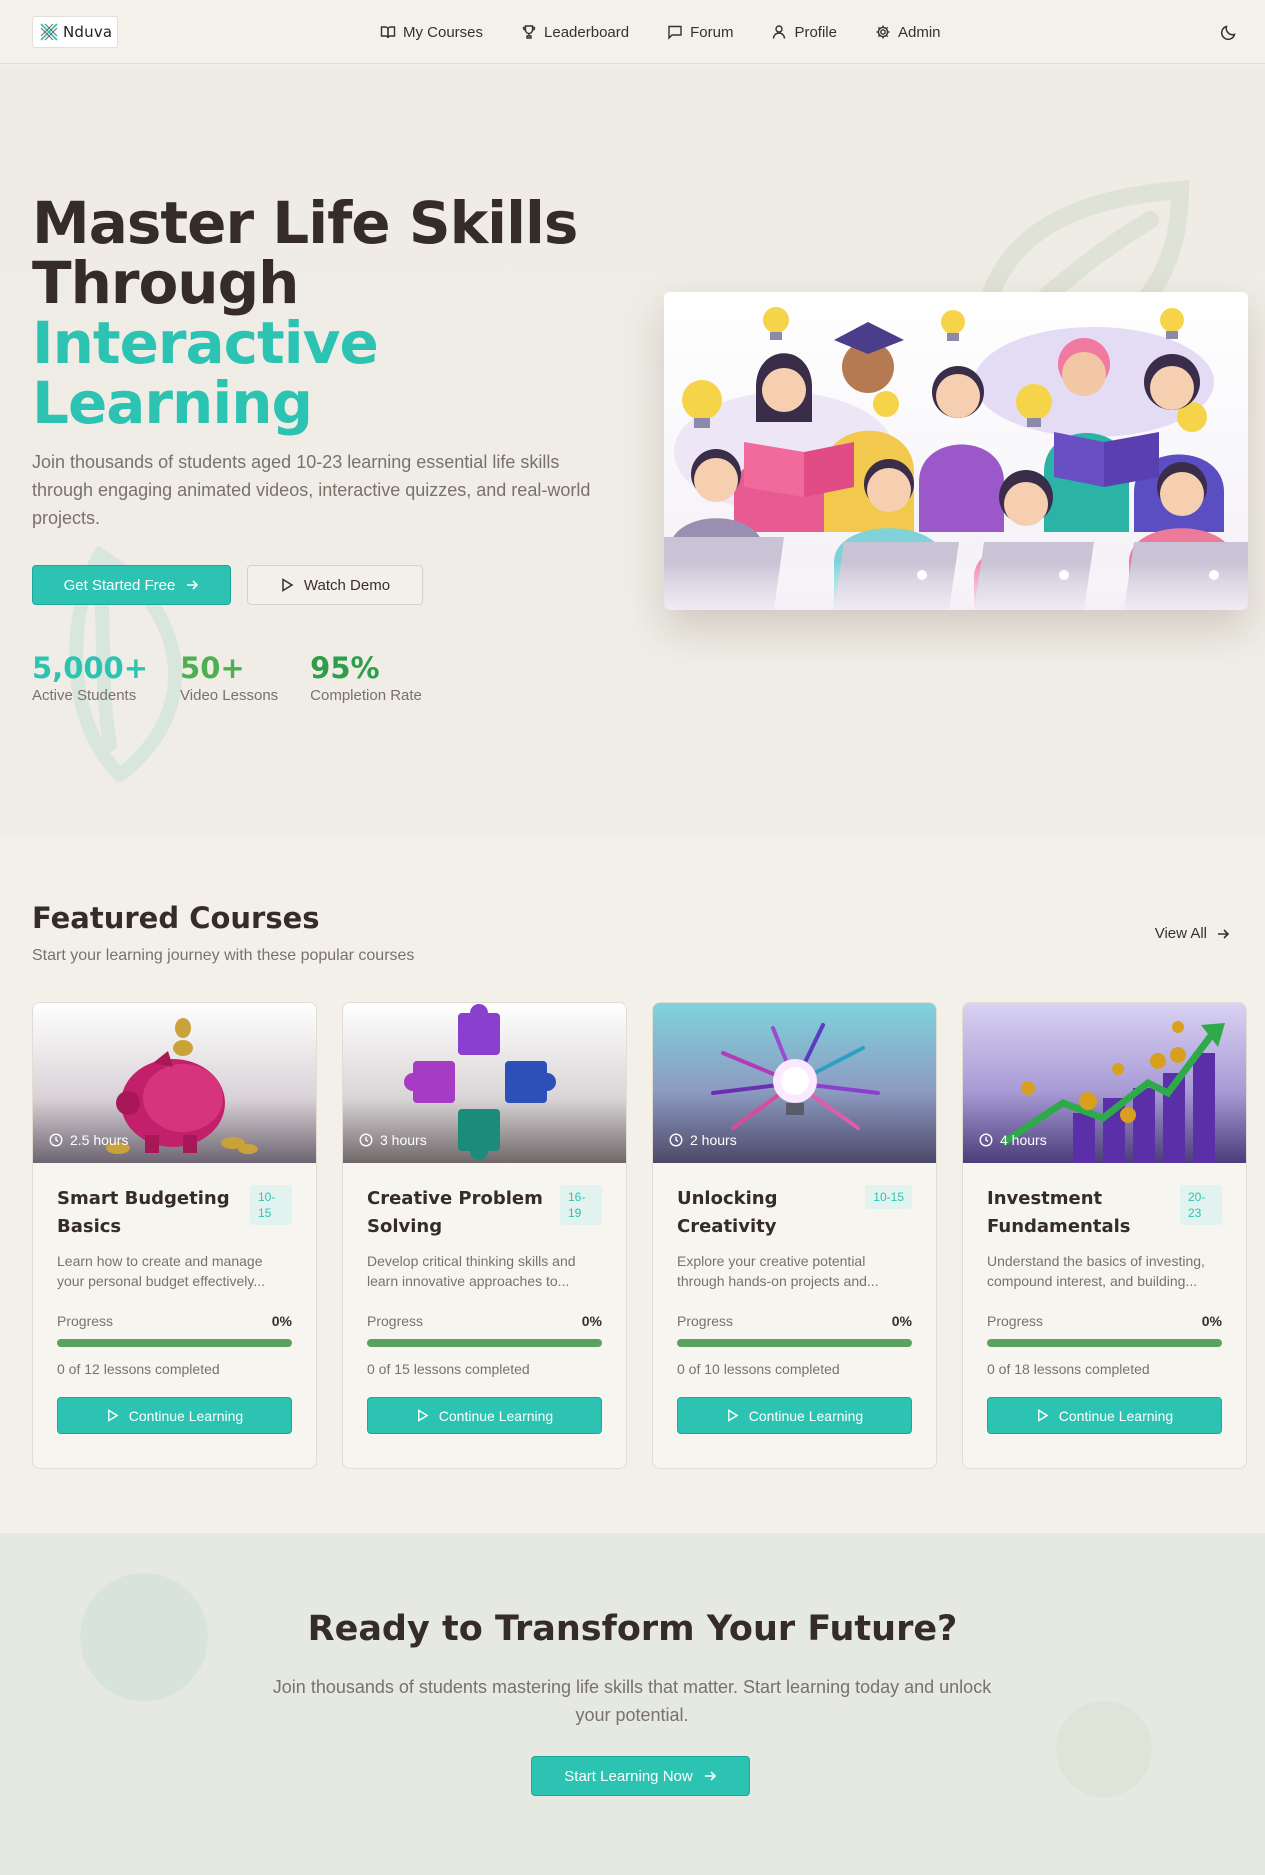 This screenshot has width=1265, height=1875. I want to click on lessons-completed: 0 of 18 lessons completed, so click(1068, 1369).